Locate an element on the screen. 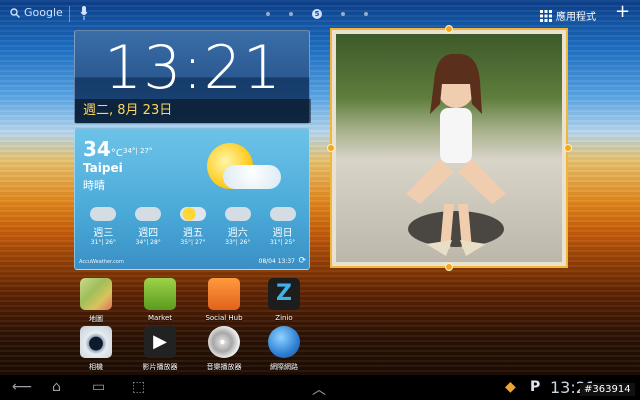  app-market: Market is located at coordinates (160, 300).